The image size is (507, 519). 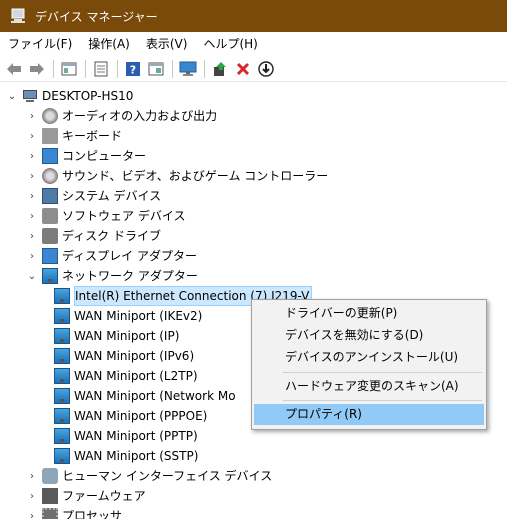 What do you see at coordinates (112, 196) in the screenshot?
I see `category-label: システム デバイス` at bounding box center [112, 196].